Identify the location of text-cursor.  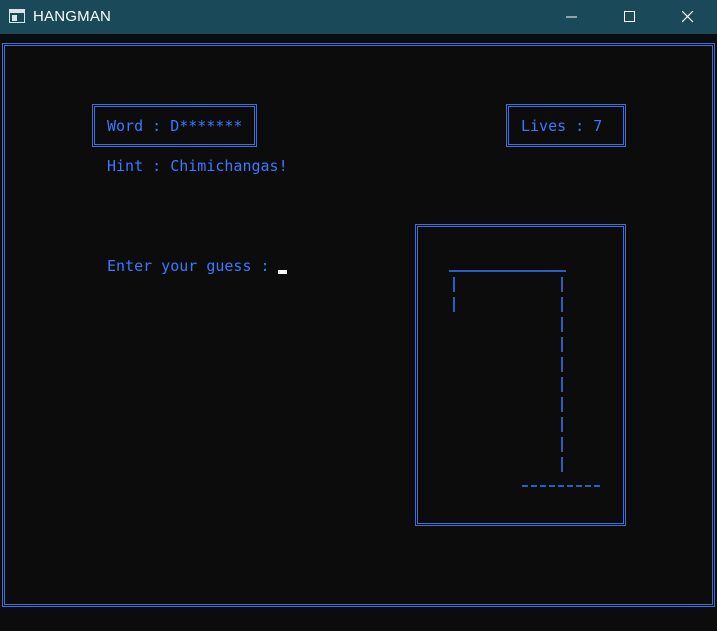
(282, 272).